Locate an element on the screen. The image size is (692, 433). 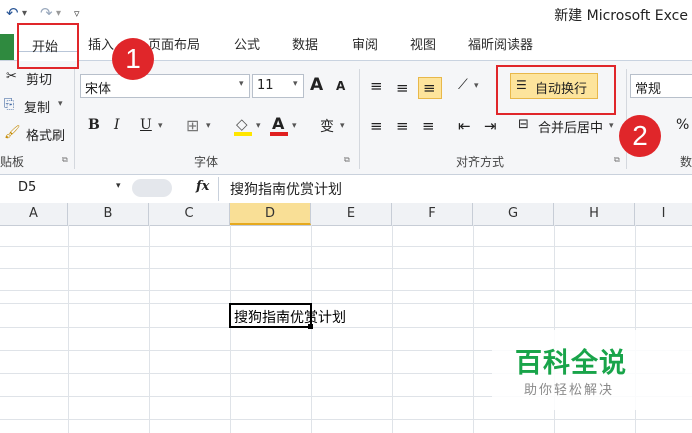
clipboard-launcher-icon: ⧉ is located at coordinates (65, 160).